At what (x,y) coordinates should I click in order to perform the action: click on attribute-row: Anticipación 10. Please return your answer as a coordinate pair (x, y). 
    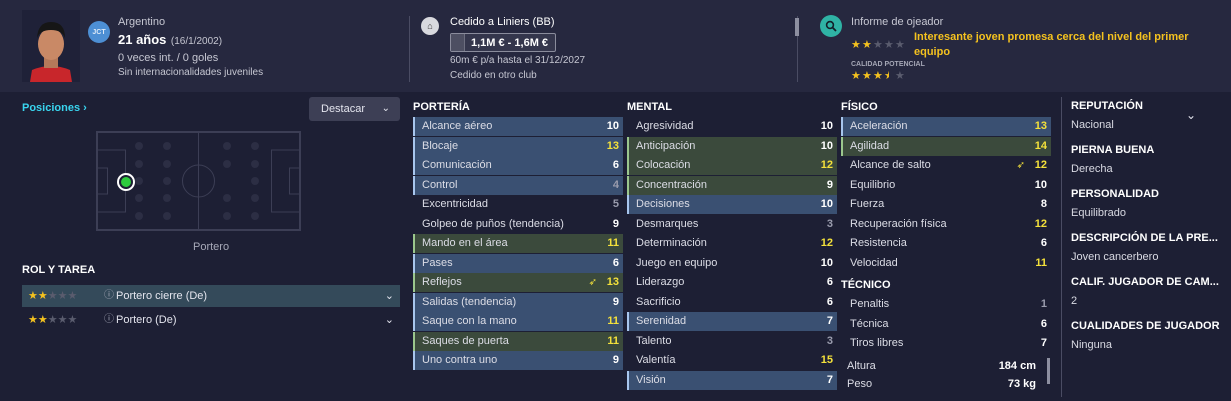
    Looking at the image, I should click on (732, 146).